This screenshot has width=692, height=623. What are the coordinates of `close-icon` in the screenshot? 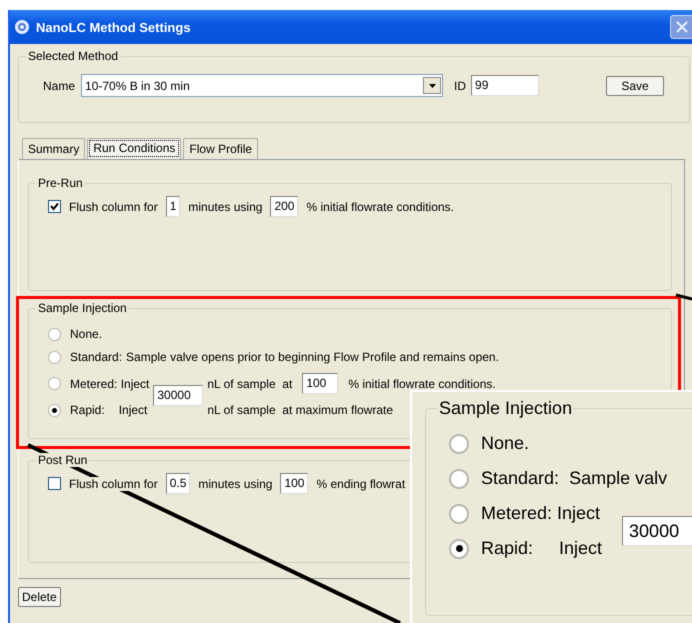 It's located at (682, 27).